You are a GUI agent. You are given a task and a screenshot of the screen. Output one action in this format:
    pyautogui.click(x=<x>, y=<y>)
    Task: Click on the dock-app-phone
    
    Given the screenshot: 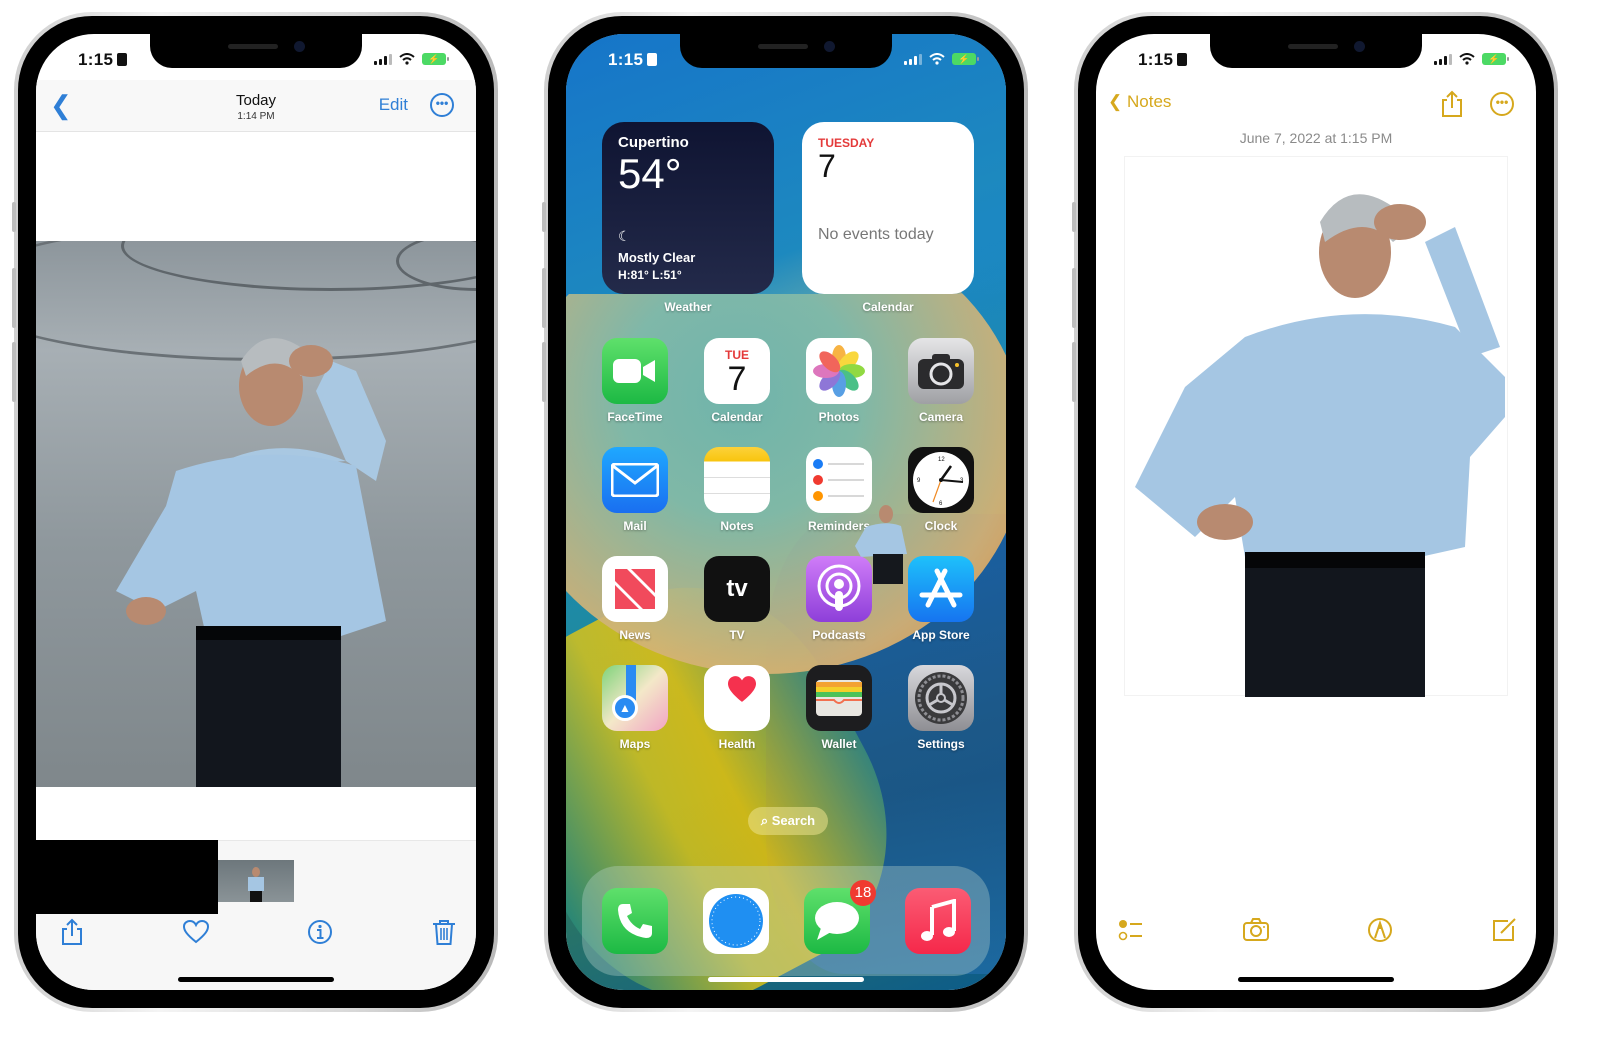 What is the action you would take?
    pyautogui.click(x=635, y=921)
    